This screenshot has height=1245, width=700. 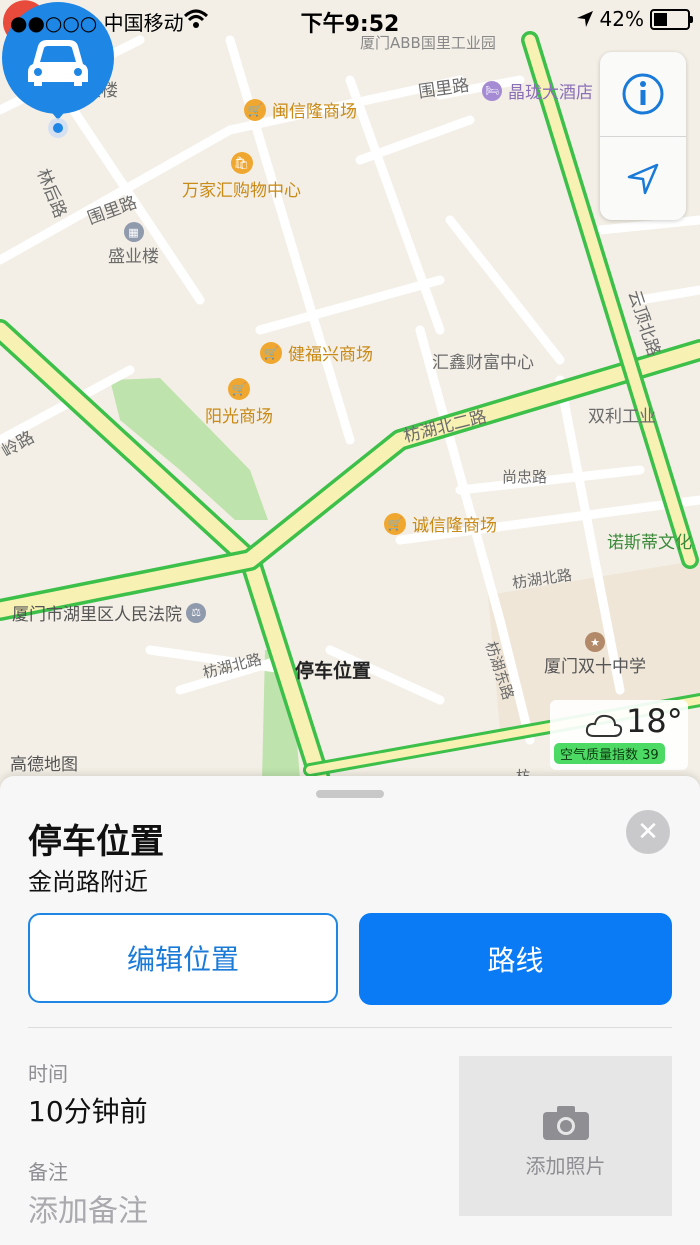 I want to click on cloud-icon, so click(x=604, y=725).